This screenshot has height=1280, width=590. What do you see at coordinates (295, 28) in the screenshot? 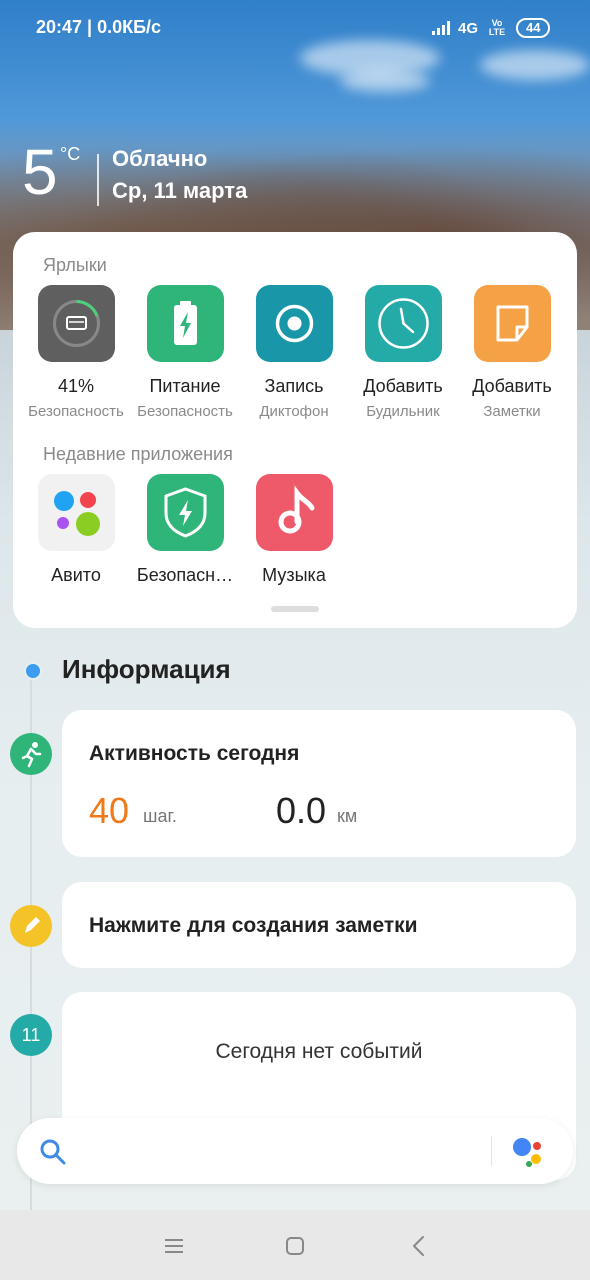
I see `status-bar: 20:47 | 0.0КБ/с 4G Vo LTE 44` at bounding box center [295, 28].